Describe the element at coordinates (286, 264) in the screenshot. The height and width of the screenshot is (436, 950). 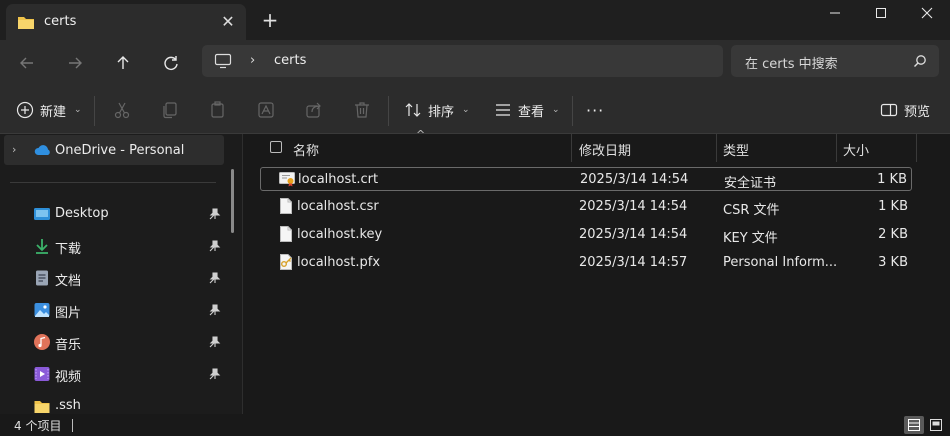
I see `pfx-icon` at that location.